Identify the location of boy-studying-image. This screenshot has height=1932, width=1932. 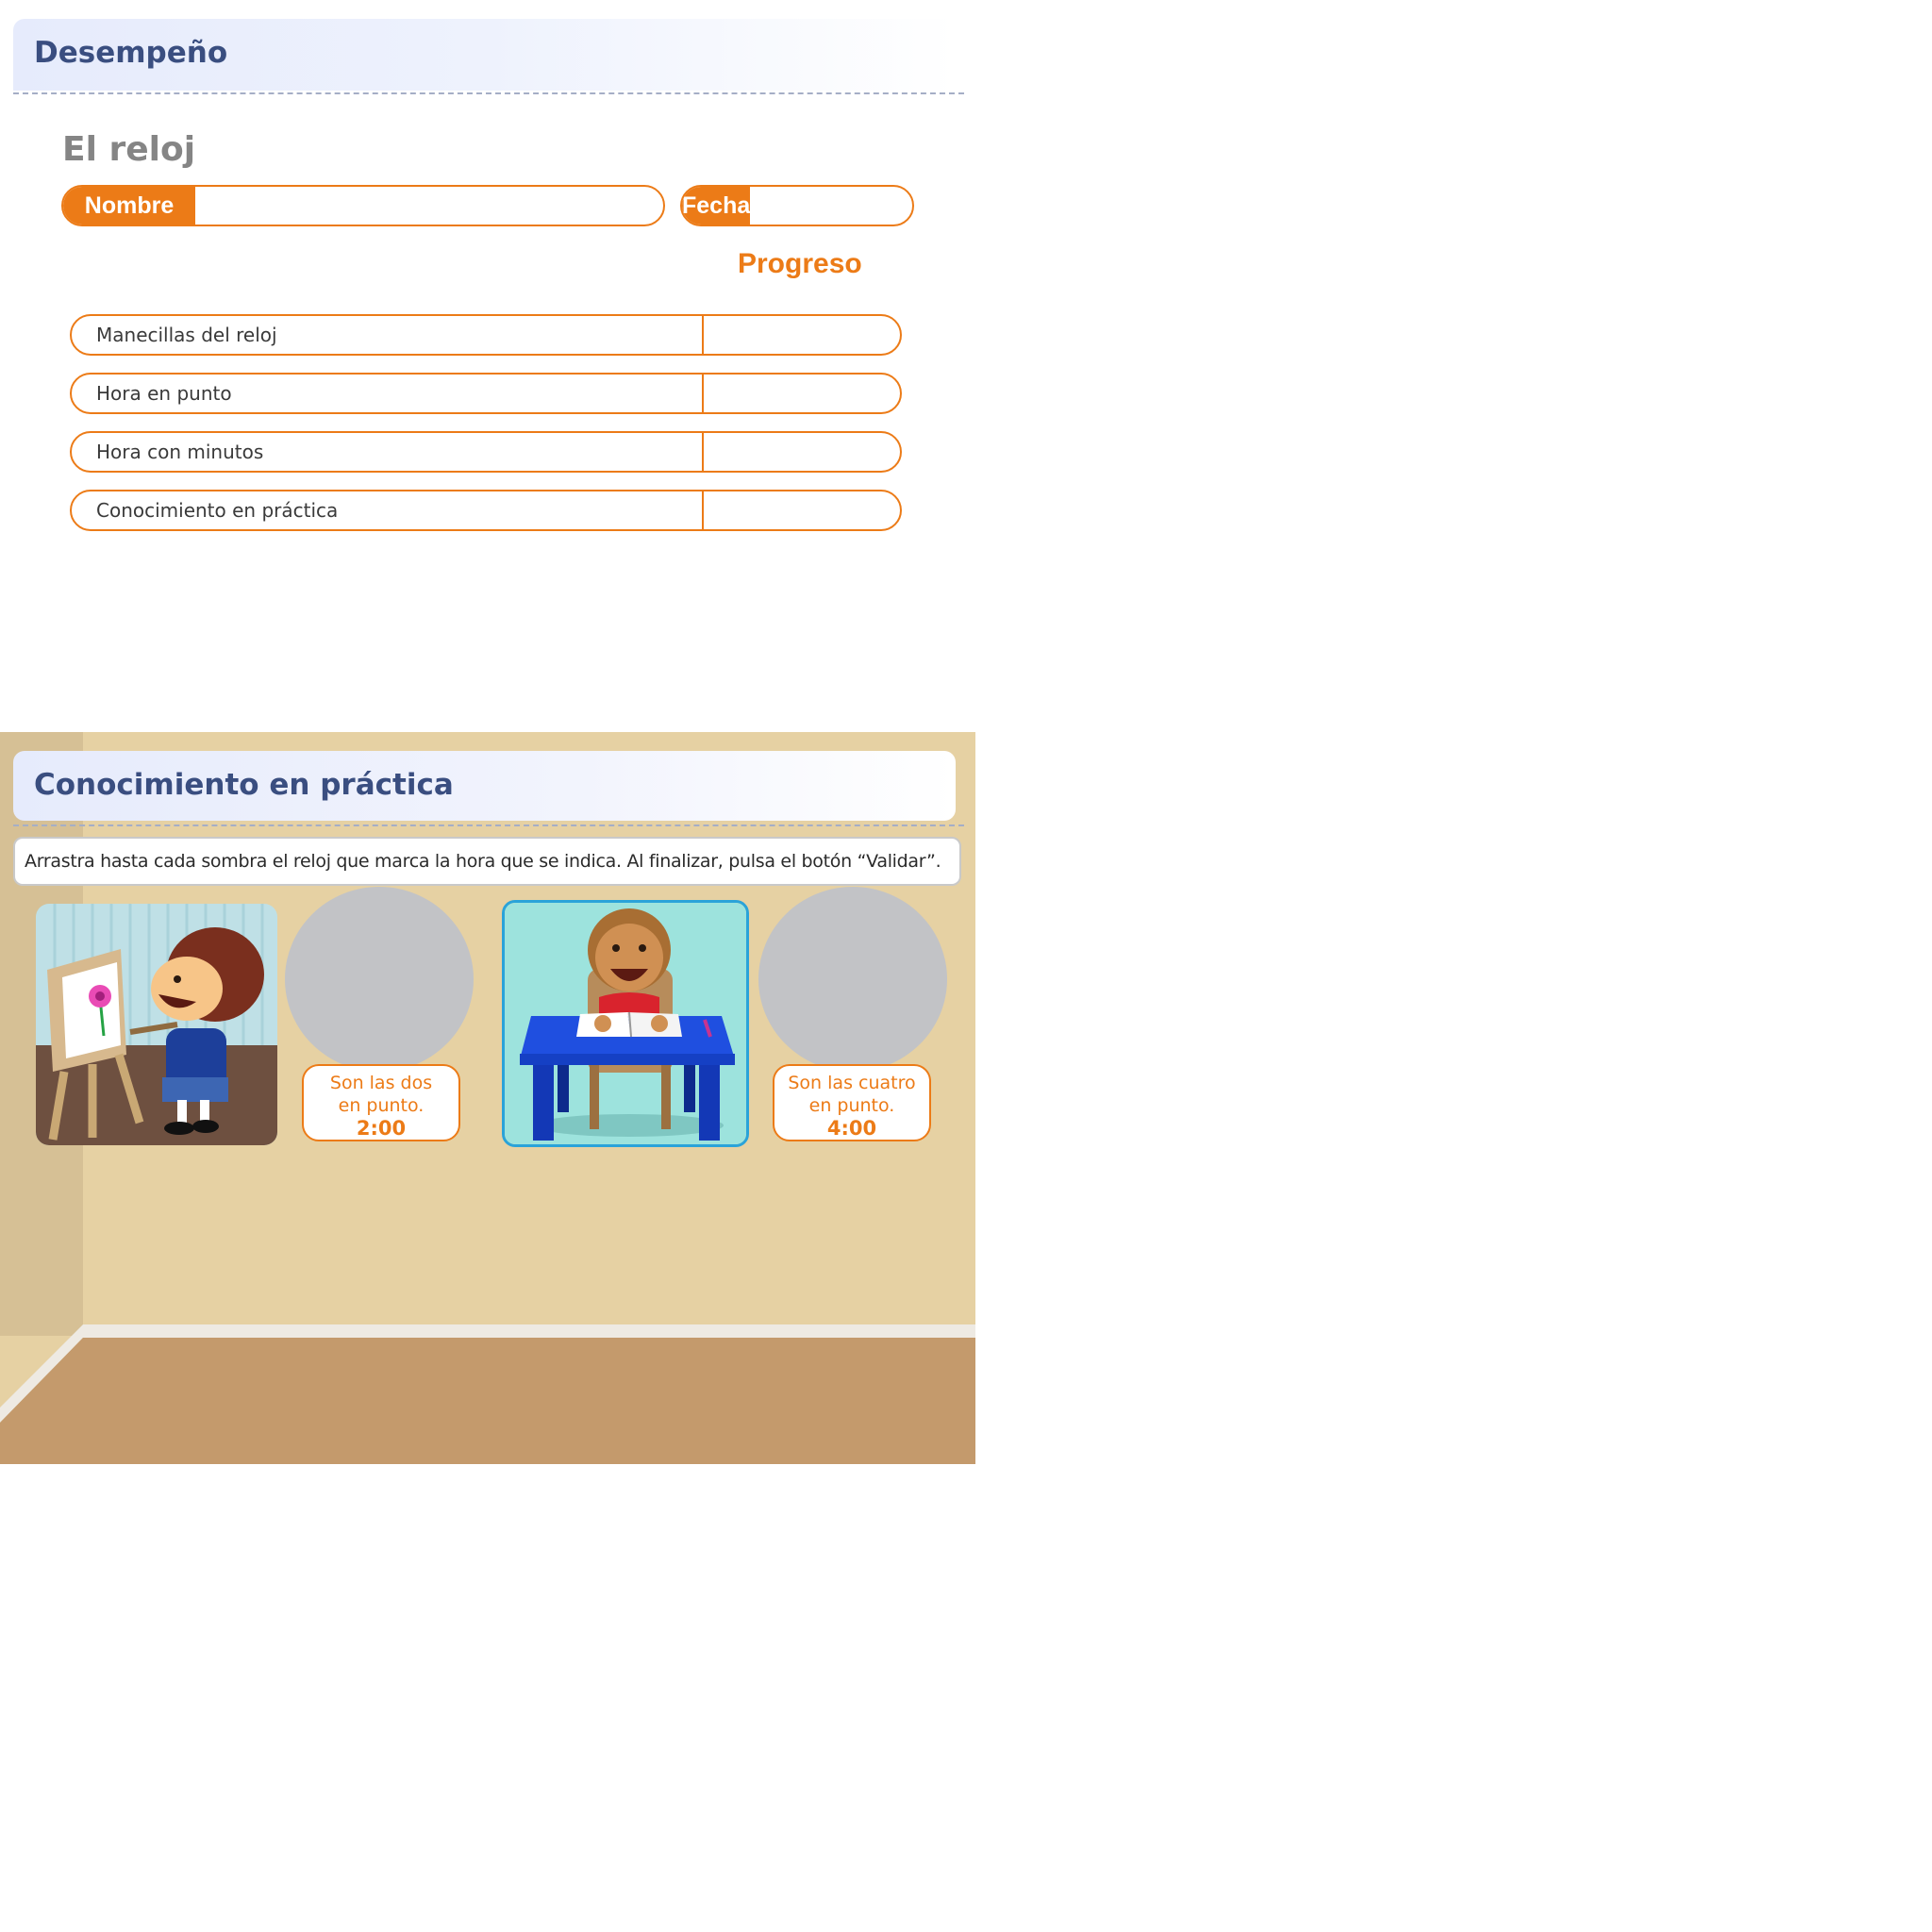
(626, 1023).